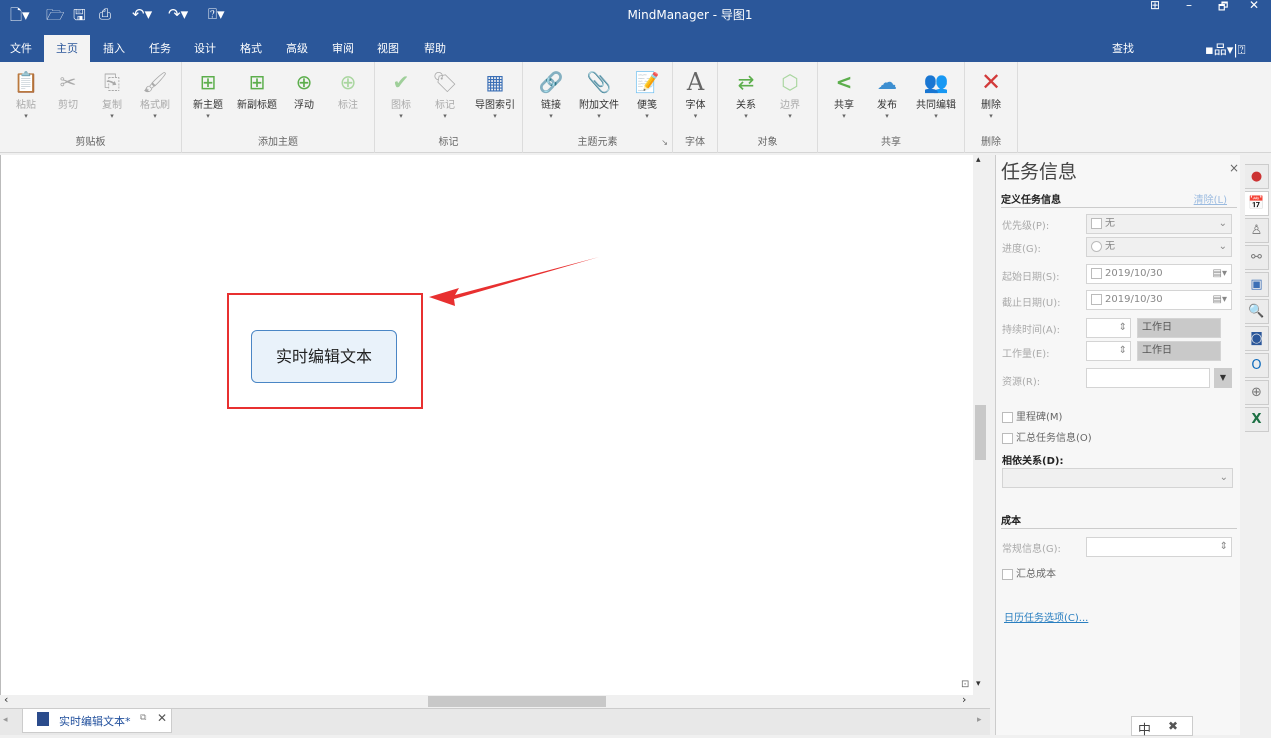 This screenshot has width=1271, height=738. Describe the element at coordinates (991, 94) in the screenshot. I see `delete-button: ✕ 删除 ▾` at that location.